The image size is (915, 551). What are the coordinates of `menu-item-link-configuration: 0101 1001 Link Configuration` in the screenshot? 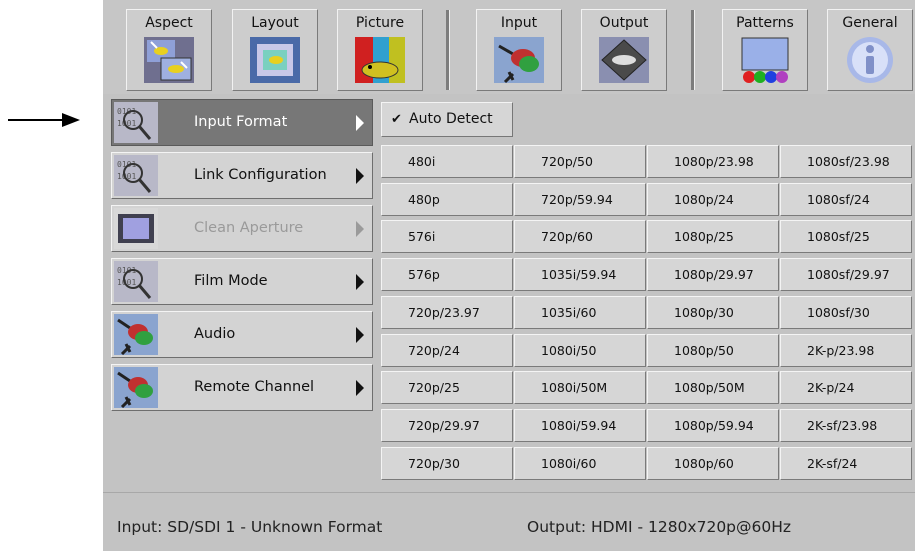 It's located at (242, 175).